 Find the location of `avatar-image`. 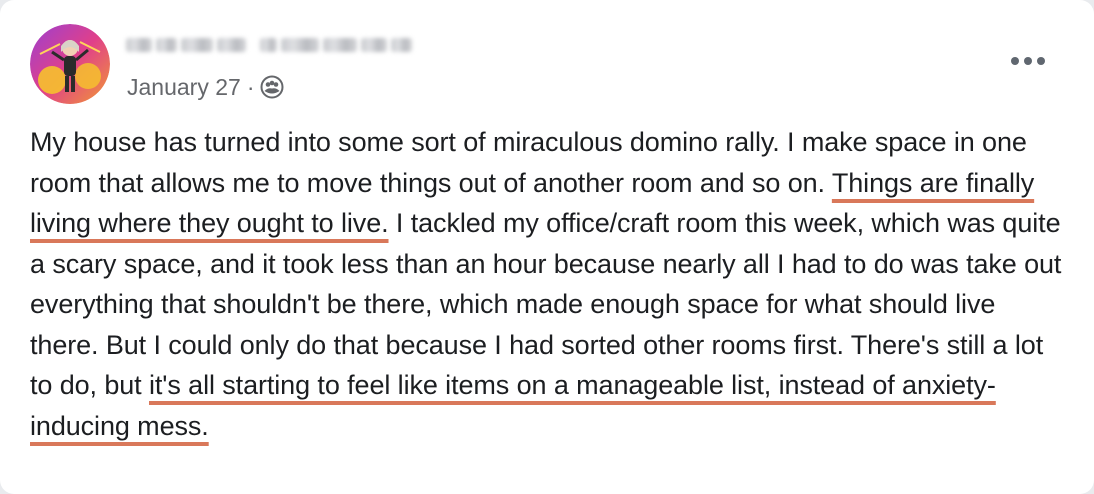

avatar-image is located at coordinates (70, 64).